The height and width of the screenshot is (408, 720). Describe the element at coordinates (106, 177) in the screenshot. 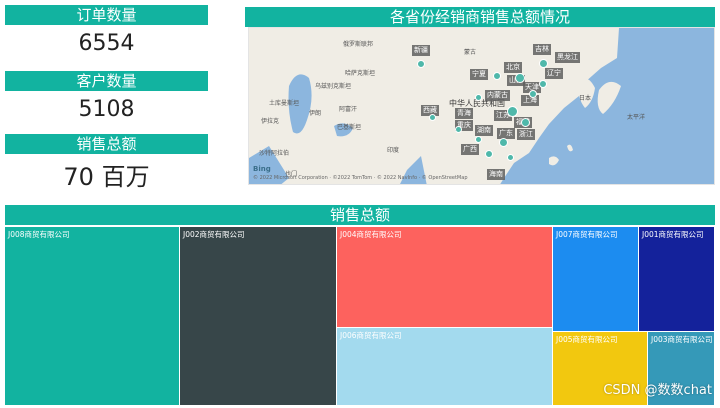

I see `sales-total-value: 70 百万` at that location.